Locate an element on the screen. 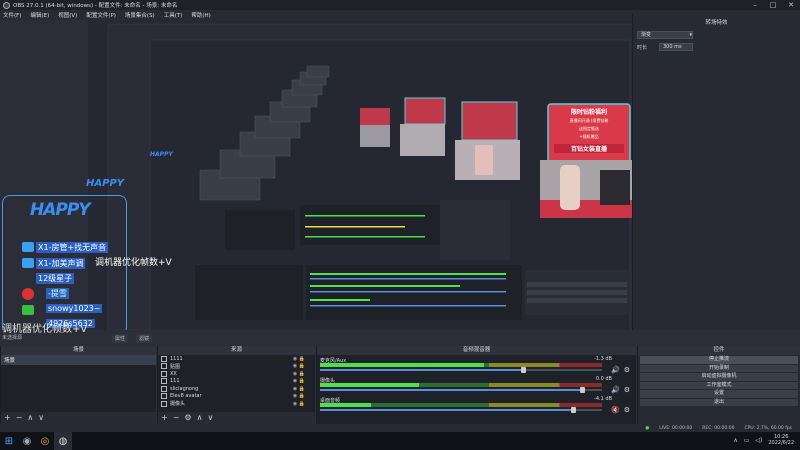 This screenshot has height=450, width=800. remove-source-icon: − is located at coordinates (176, 418).